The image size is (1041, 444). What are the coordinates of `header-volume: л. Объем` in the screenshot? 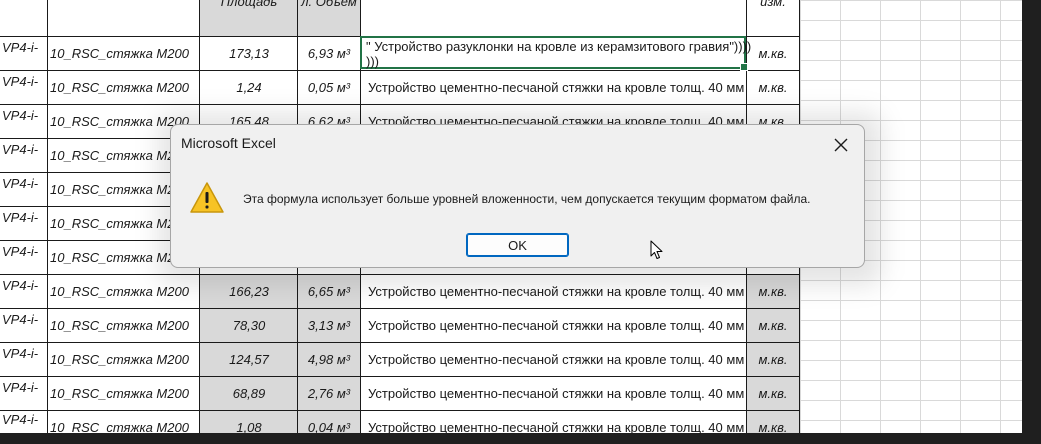 It's located at (329, 4).